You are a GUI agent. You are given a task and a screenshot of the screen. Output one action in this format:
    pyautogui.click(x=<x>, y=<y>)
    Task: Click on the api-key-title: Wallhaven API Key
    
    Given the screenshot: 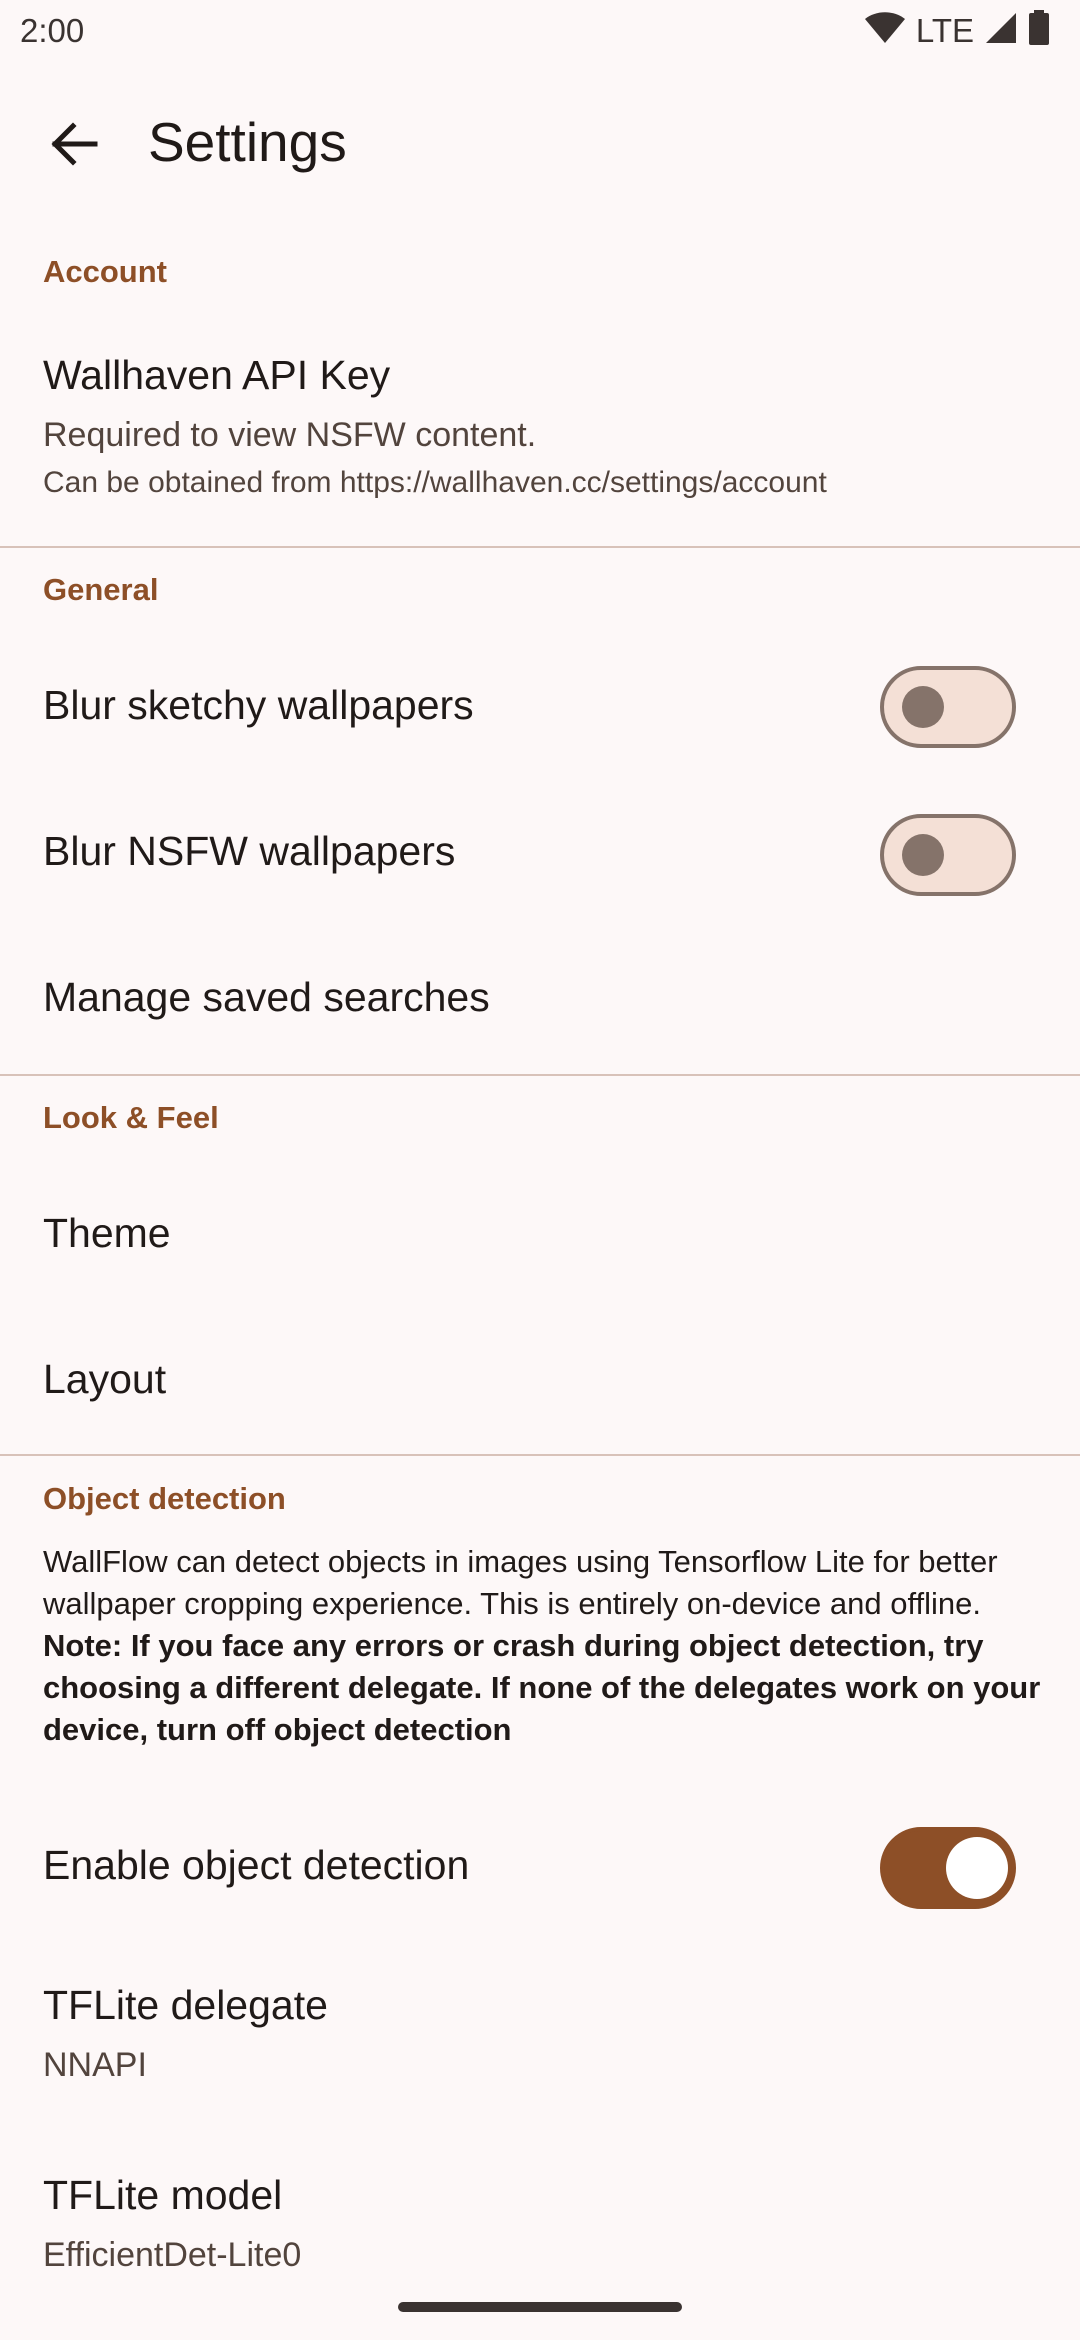 What is the action you would take?
    pyautogui.click(x=217, y=375)
    